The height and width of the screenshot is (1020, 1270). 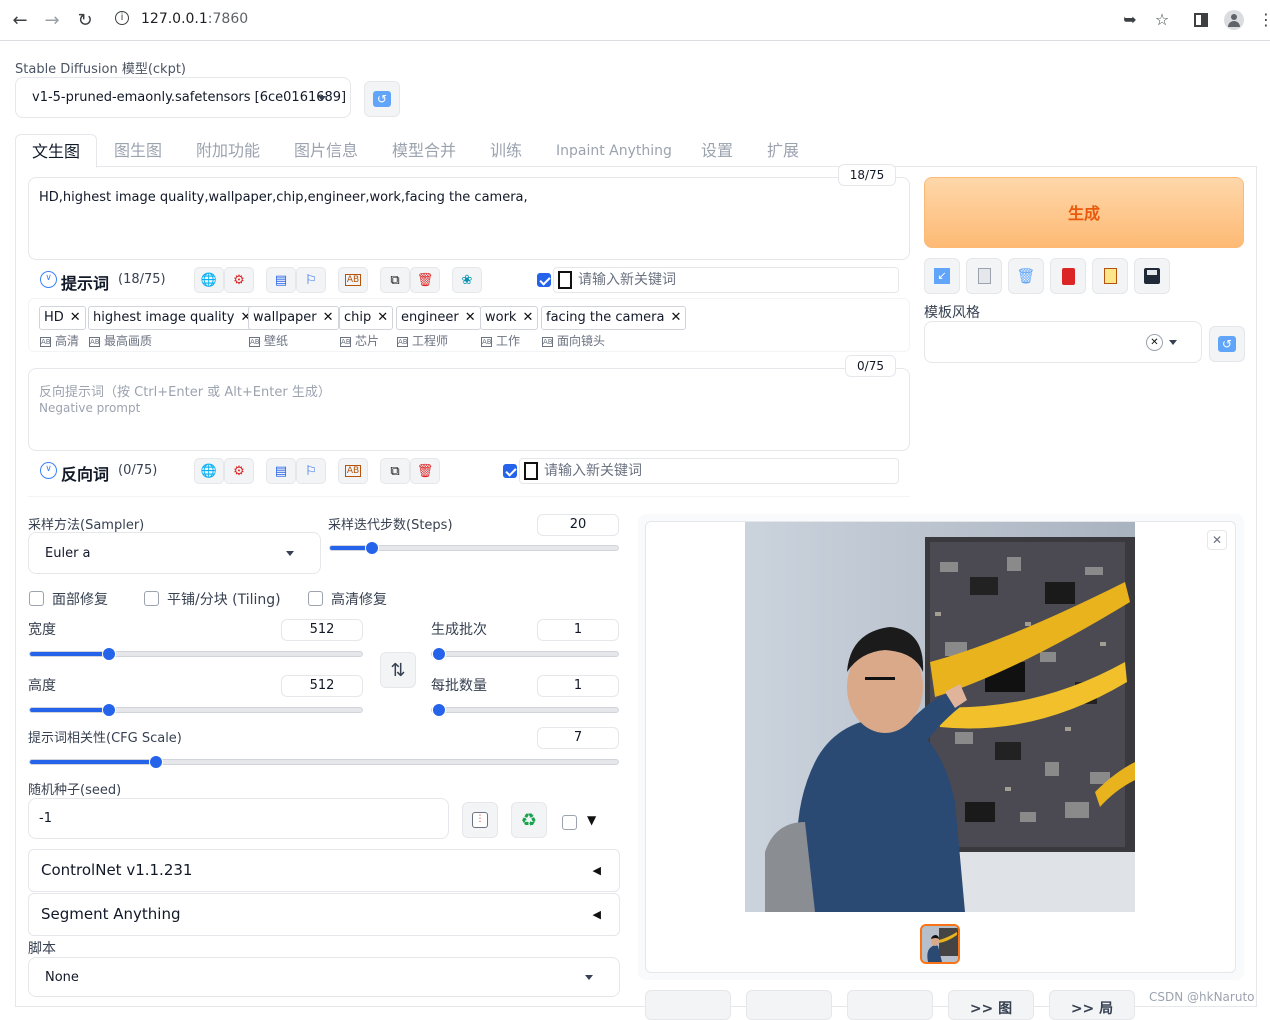 What do you see at coordinates (322, 686) in the screenshot?
I see `height-input: 512` at bounding box center [322, 686].